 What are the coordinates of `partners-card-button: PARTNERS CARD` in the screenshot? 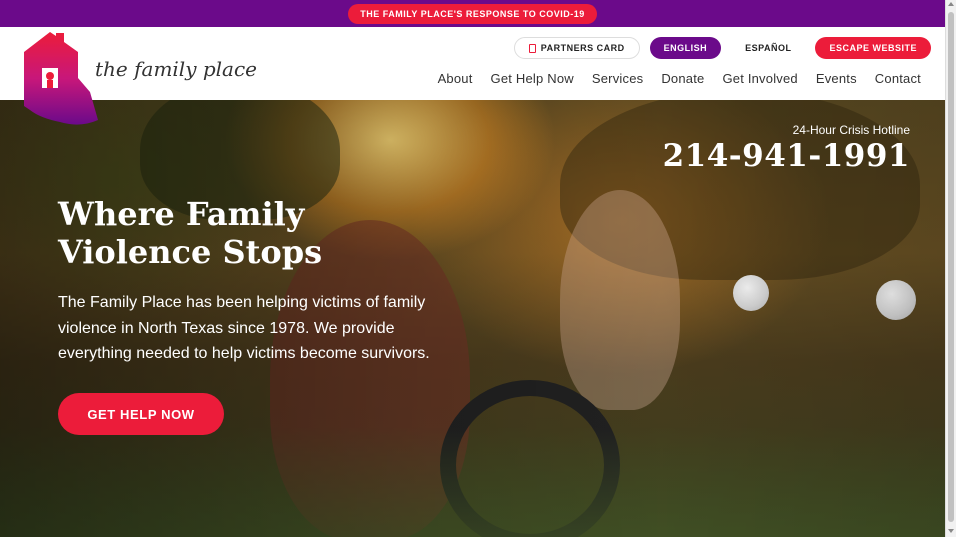 It's located at (576, 48).